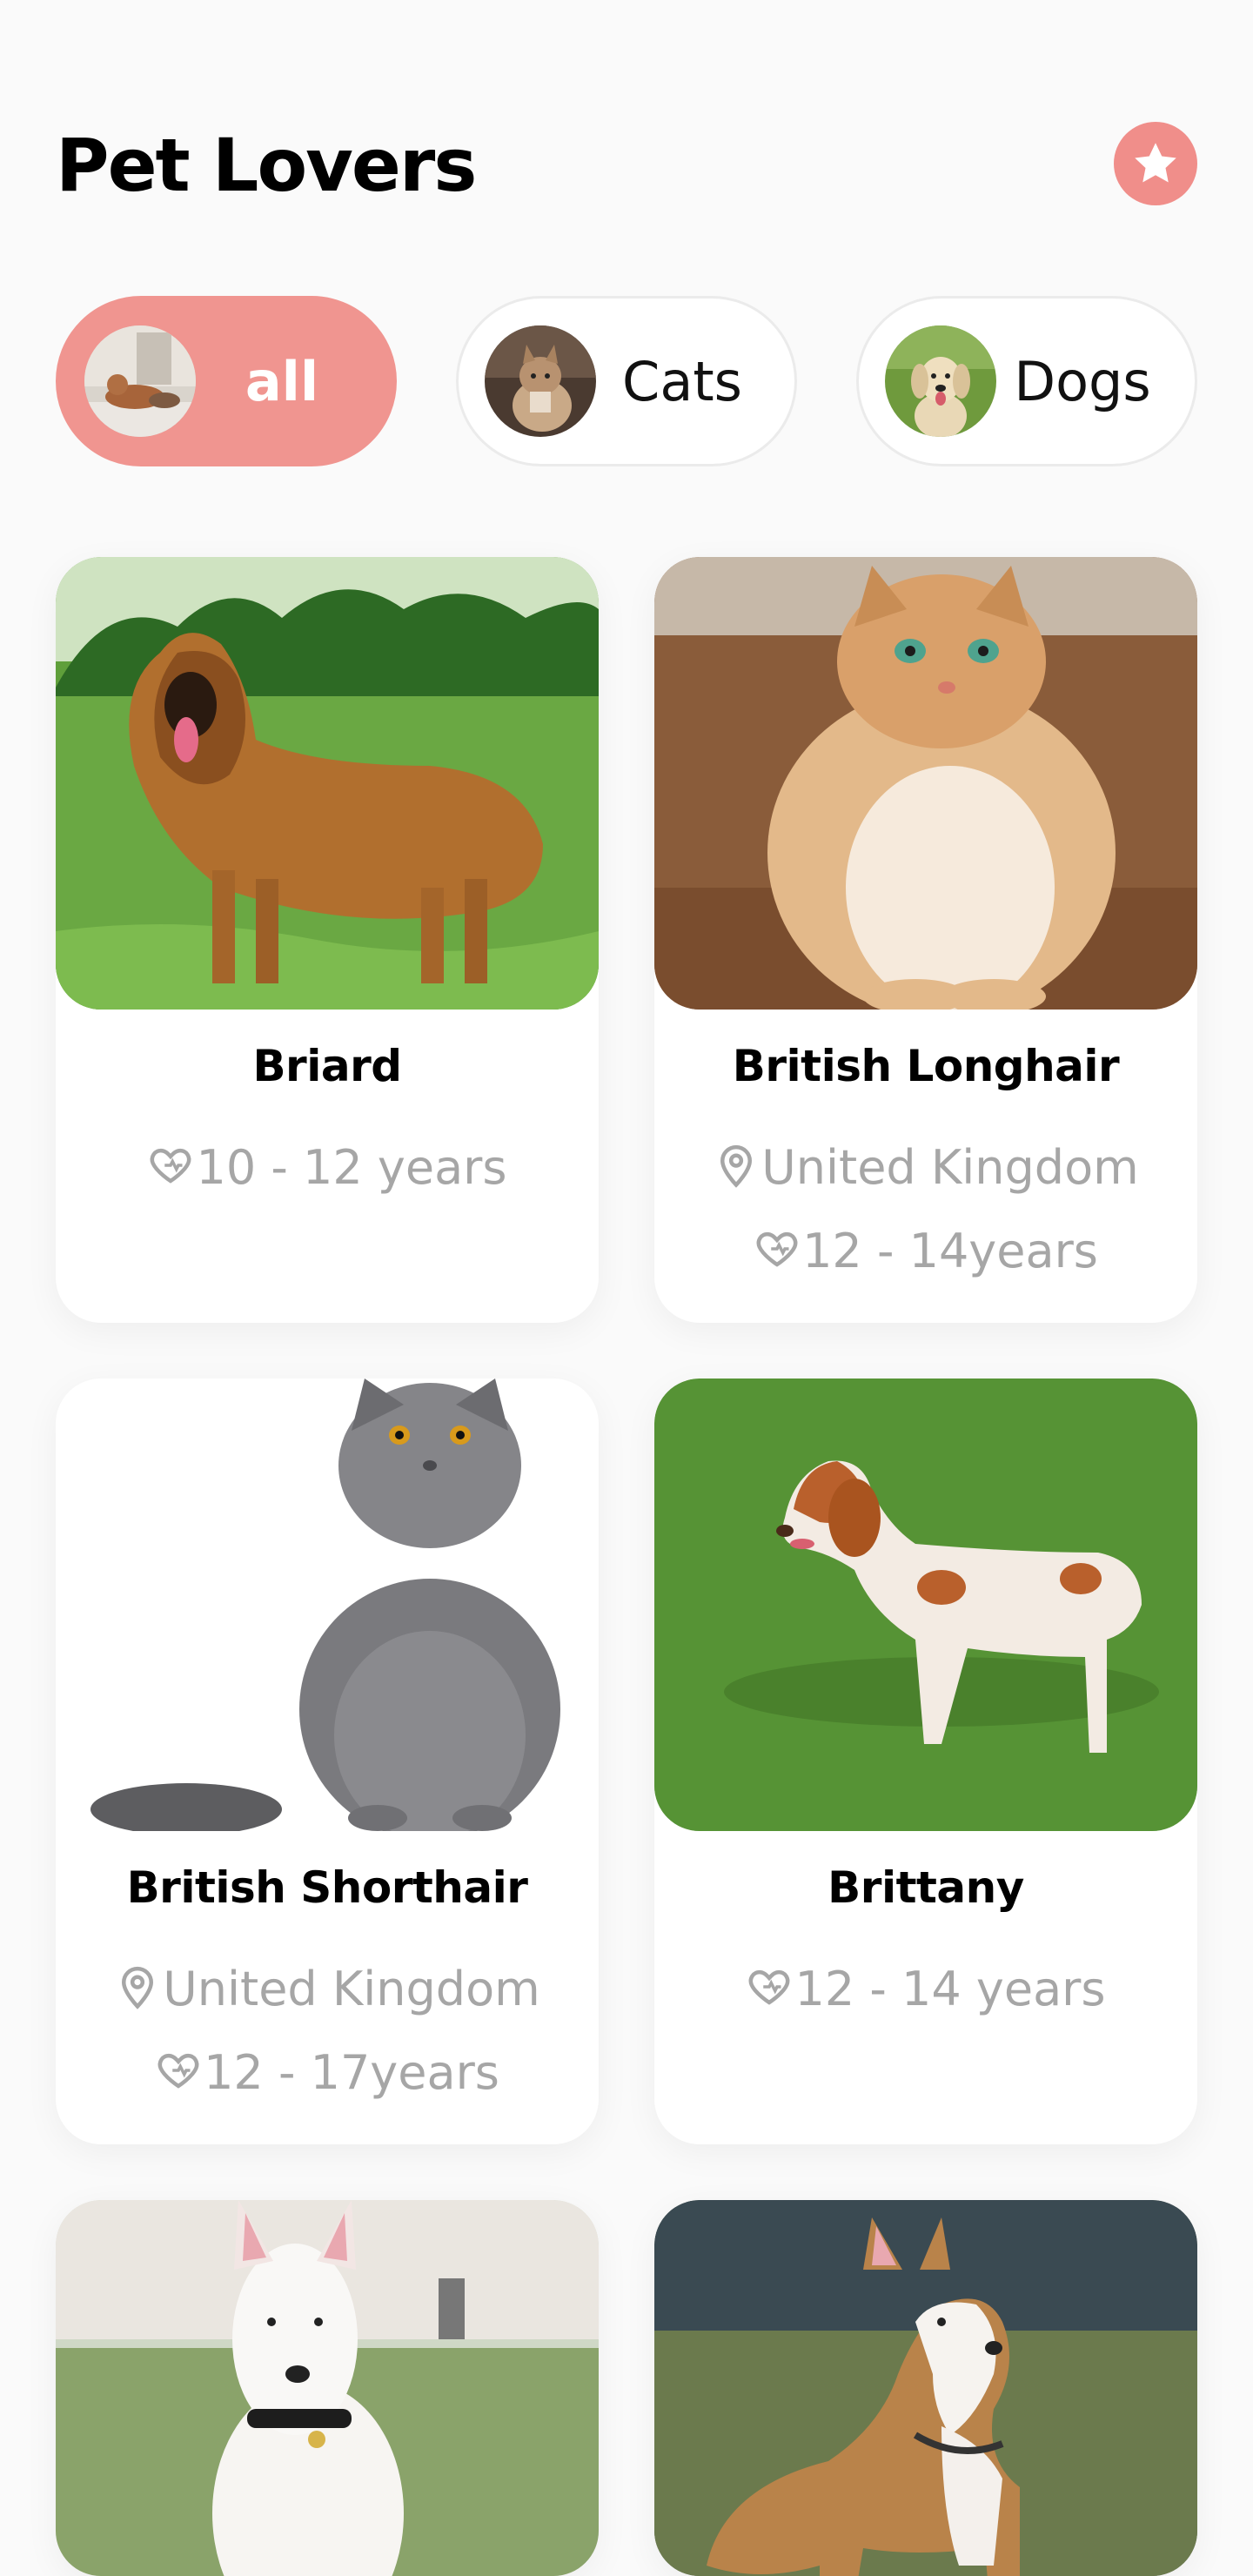  I want to click on filter-chip-all-label: all, so click(282, 381).